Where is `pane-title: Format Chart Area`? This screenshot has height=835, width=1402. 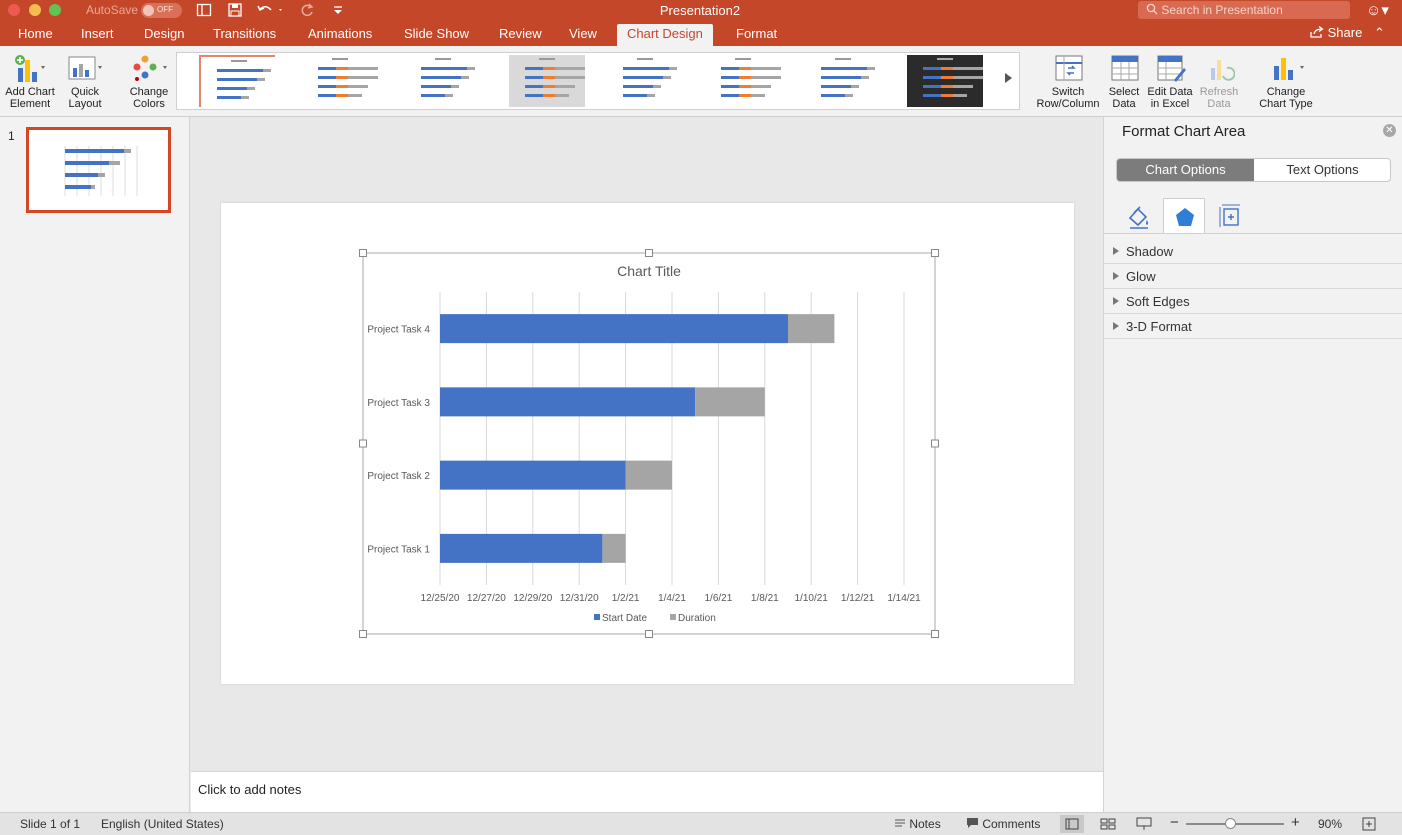 pane-title: Format Chart Area is located at coordinates (1184, 131).